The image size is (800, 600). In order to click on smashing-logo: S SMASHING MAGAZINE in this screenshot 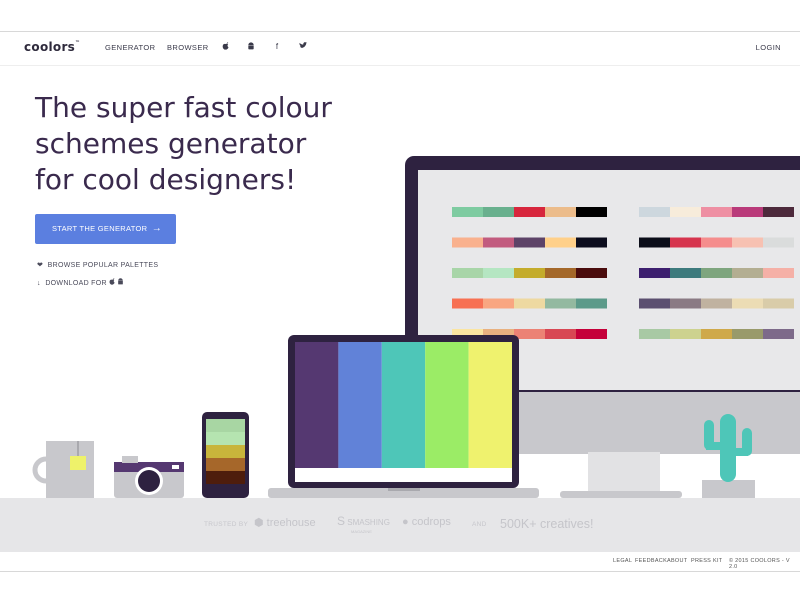, I will do `click(363, 524)`.